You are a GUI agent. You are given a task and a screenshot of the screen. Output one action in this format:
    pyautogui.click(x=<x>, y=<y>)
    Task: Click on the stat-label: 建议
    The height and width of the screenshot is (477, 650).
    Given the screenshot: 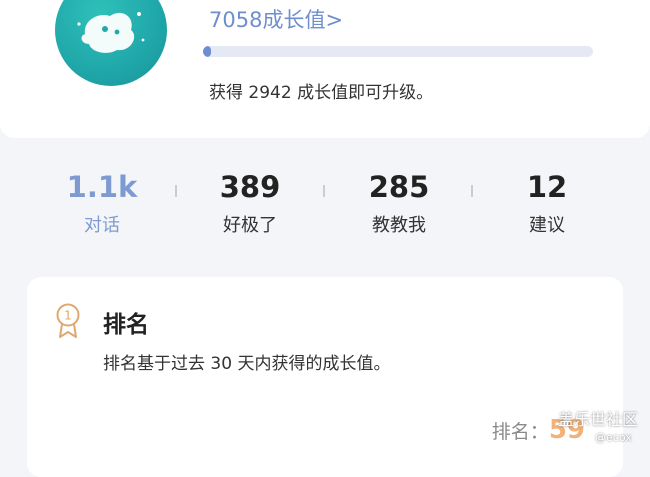 What is the action you would take?
    pyautogui.click(x=547, y=225)
    